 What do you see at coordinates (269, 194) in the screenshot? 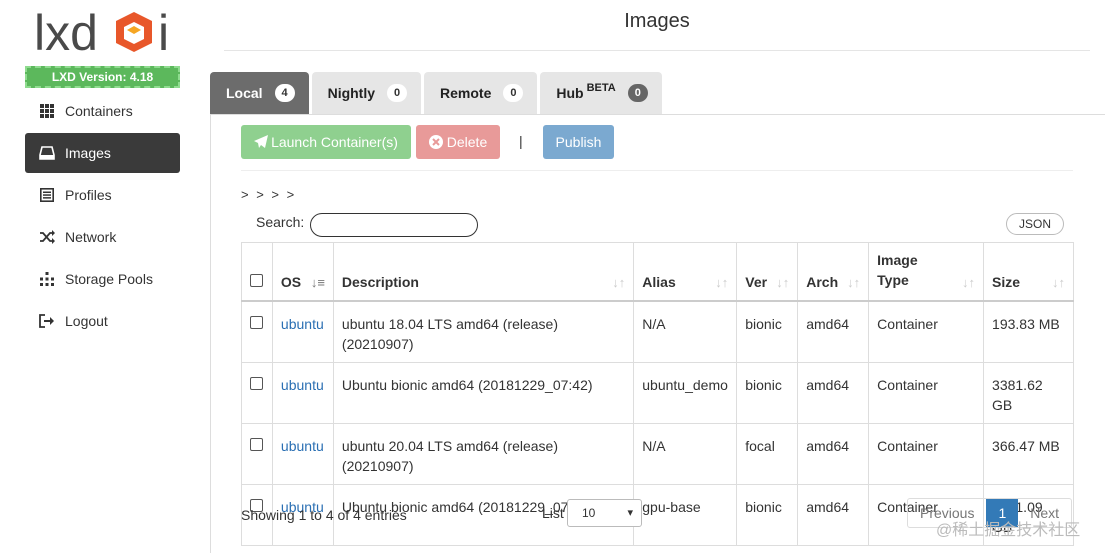
I see `breadcrumb: > > > >` at bounding box center [269, 194].